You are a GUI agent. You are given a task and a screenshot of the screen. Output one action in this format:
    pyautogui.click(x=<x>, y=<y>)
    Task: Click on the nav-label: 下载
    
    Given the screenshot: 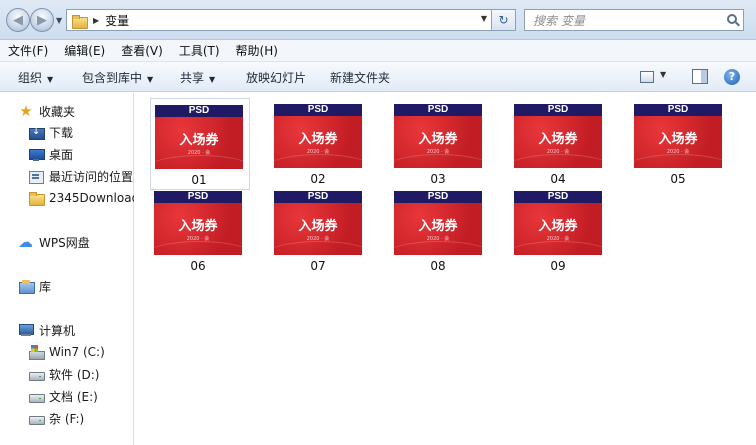 What is the action you would take?
    pyautogui.click(x=61, y=132)
    